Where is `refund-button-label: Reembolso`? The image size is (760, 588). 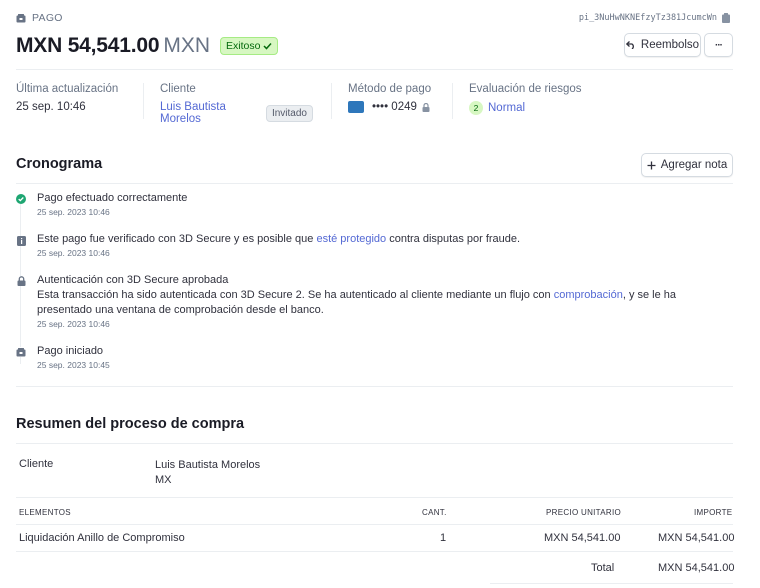 refund-button-label: Reembolso is located at coordinates (670, 45).